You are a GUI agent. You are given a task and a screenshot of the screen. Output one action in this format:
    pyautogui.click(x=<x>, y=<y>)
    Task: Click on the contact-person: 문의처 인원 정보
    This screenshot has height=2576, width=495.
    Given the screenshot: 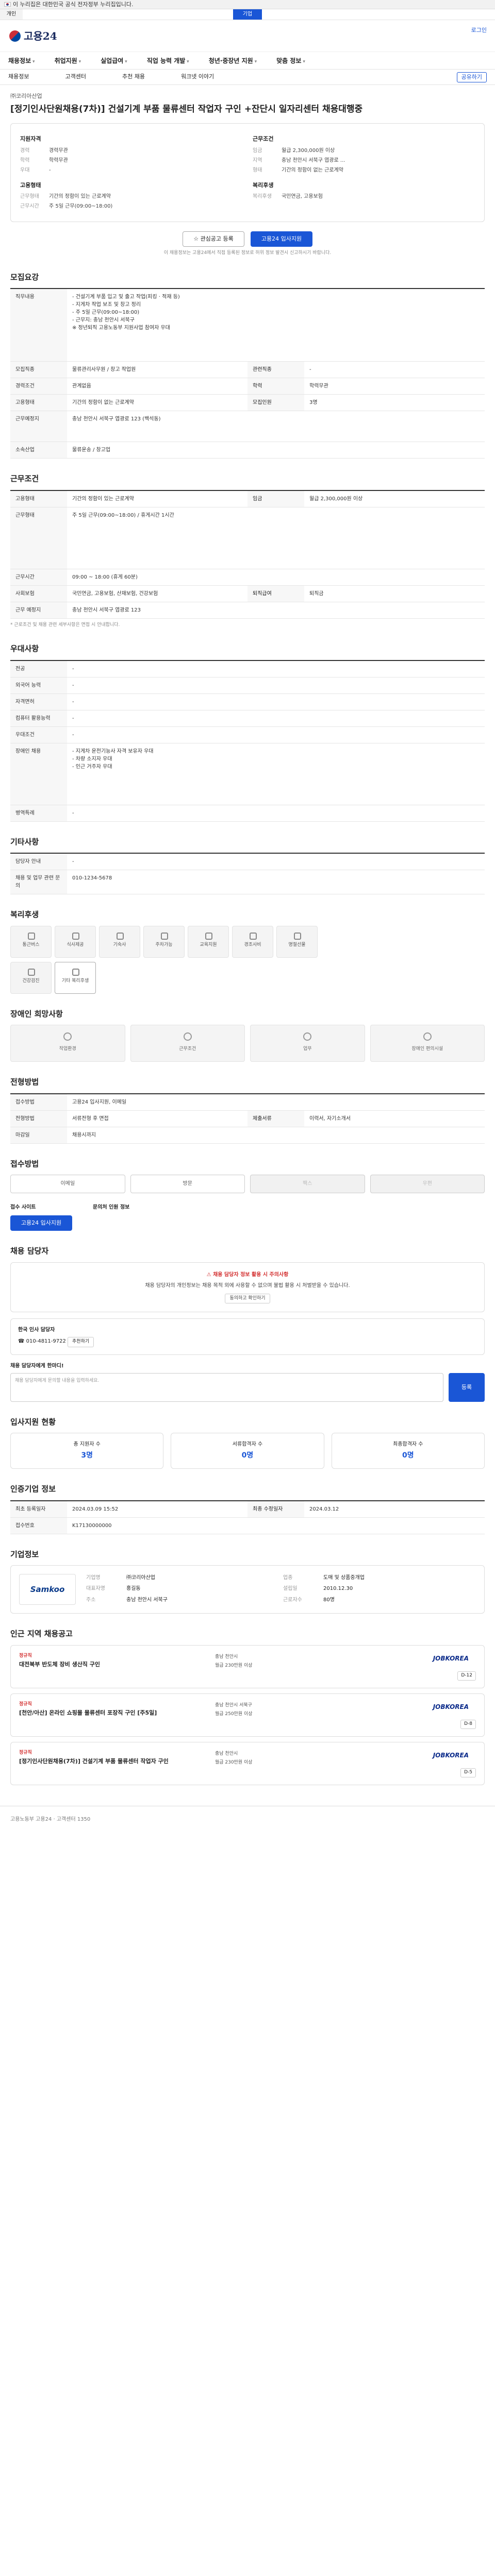 What is the action you would take?
    pyautogui.click(x=111, y=1217)
    